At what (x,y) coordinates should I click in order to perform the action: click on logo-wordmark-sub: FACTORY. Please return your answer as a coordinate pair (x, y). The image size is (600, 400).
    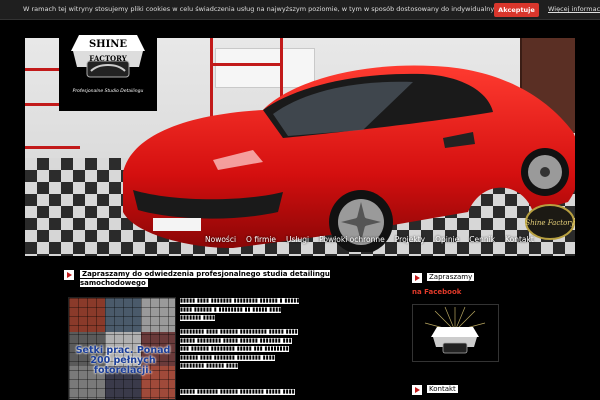
    Looking at the image, I should click on (108, 58).